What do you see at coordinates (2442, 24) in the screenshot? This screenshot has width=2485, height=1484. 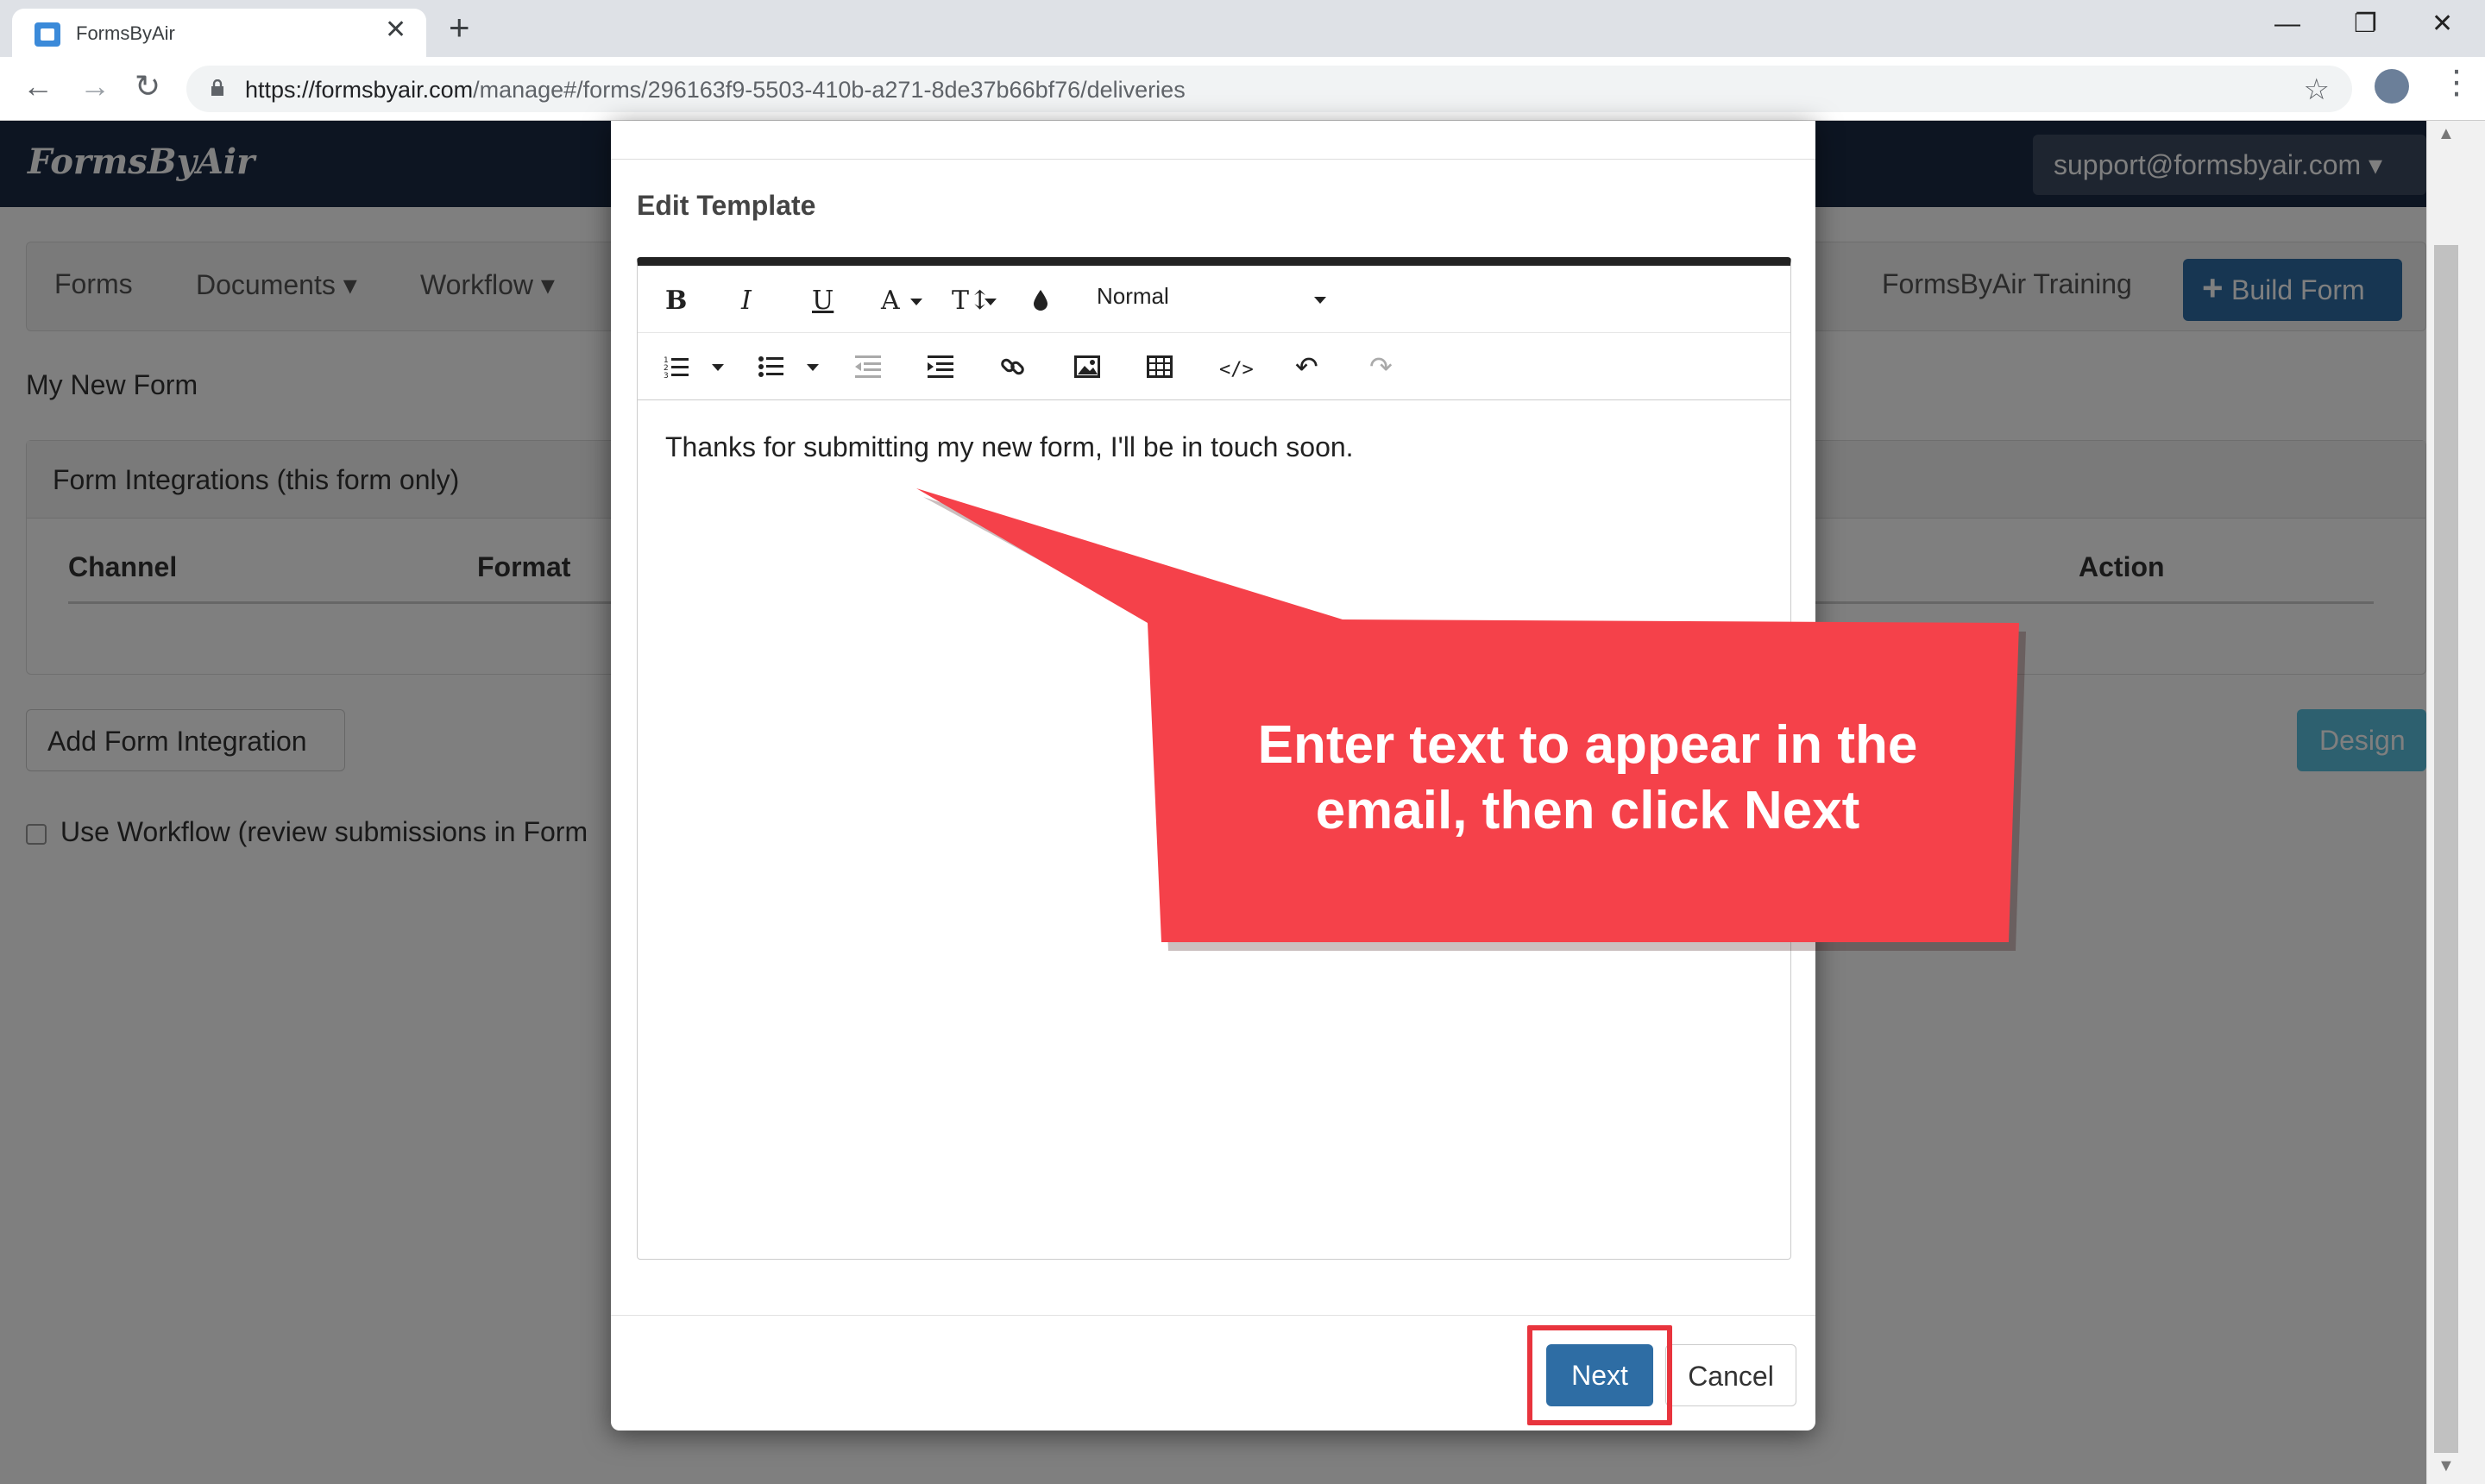 I see `close-window-icon: ✕` at bounding box center [2442, 24].